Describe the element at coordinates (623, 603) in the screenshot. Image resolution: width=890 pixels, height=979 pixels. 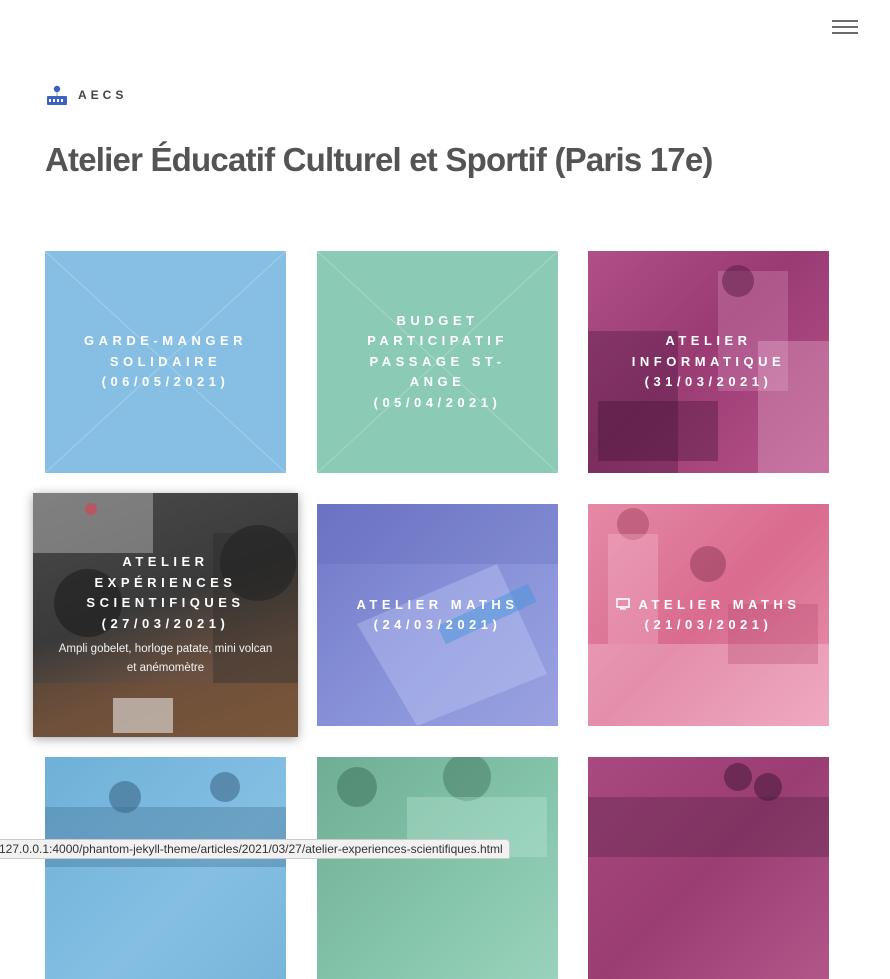
I see `monitor-icon` at that location.